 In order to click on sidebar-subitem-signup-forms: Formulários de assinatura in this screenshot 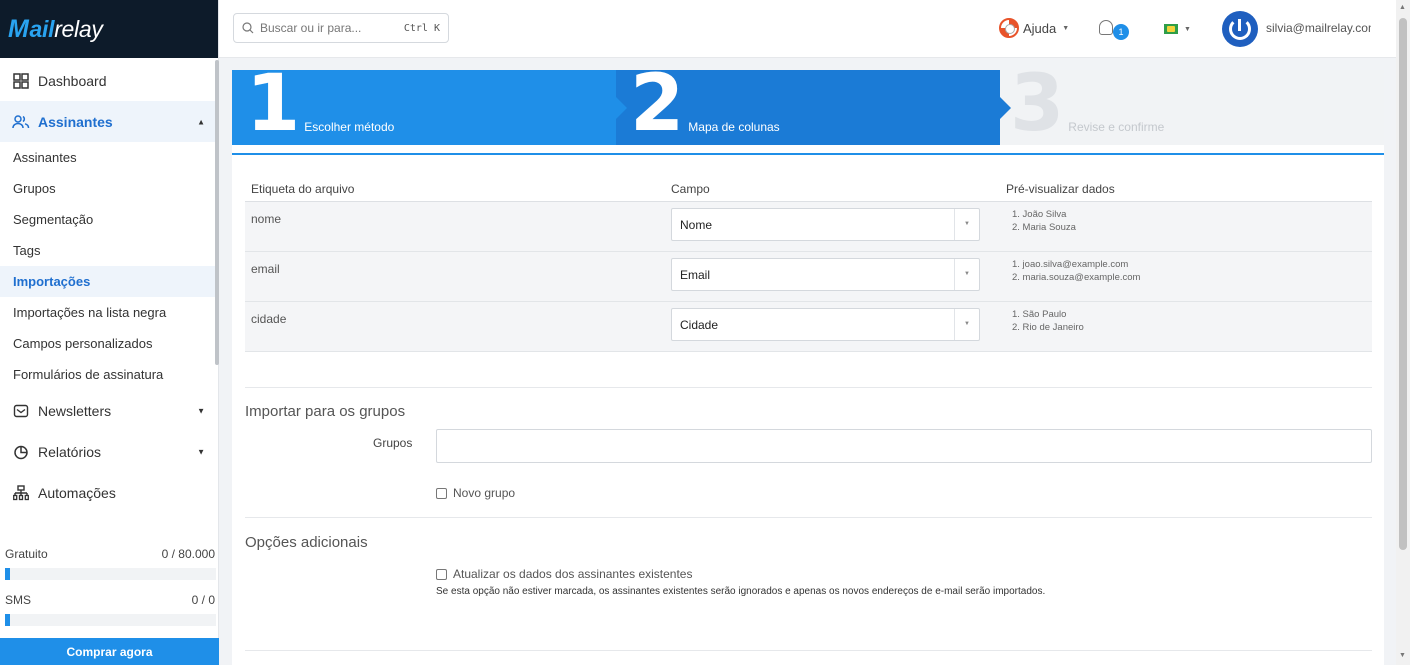, I will do `click(109, 374)`.